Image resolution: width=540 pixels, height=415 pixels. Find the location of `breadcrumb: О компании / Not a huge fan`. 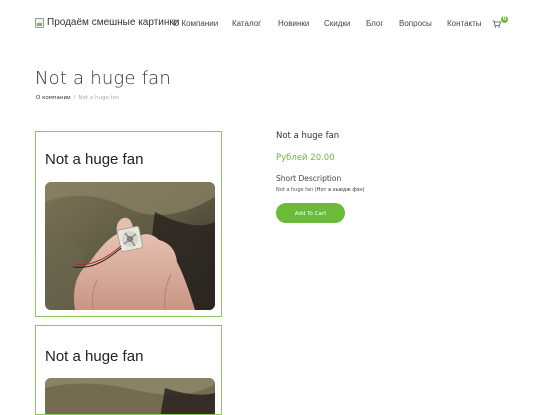

breadcrumb: О компании / Not a huge fan is located at coordinates (77, 98).